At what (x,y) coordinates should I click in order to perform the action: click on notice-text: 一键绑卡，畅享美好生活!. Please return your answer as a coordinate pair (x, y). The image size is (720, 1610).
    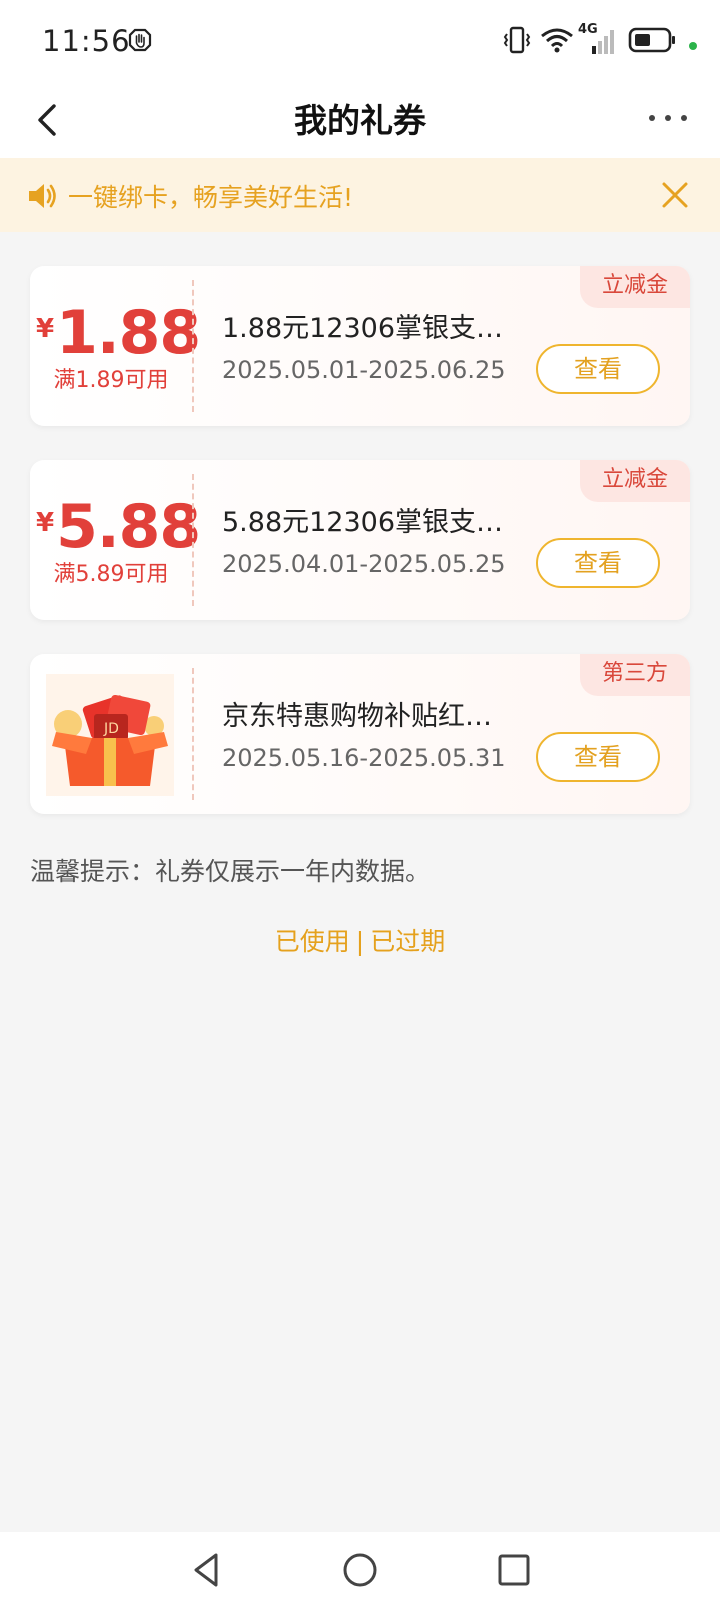
    Looking at the image, I should click on (211, 197).